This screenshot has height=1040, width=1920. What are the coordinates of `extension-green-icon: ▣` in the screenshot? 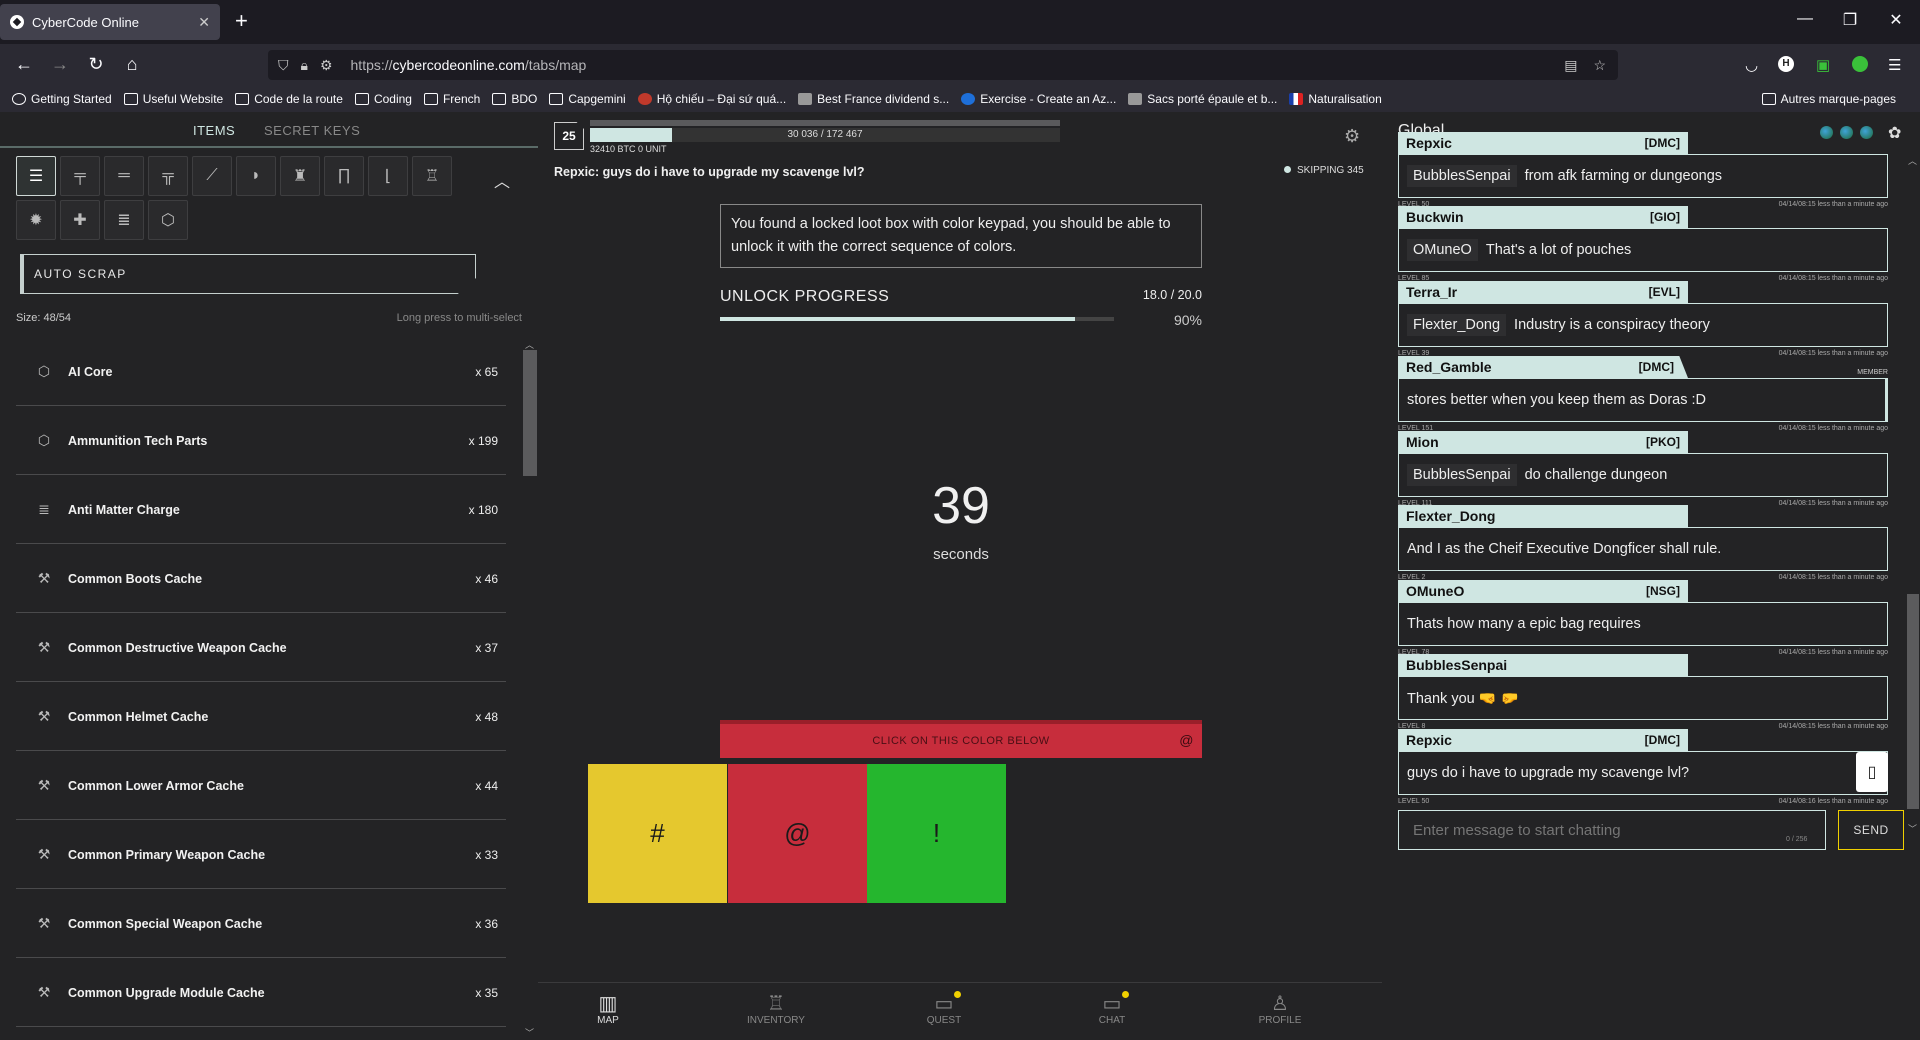 It's located at (1823, 65).